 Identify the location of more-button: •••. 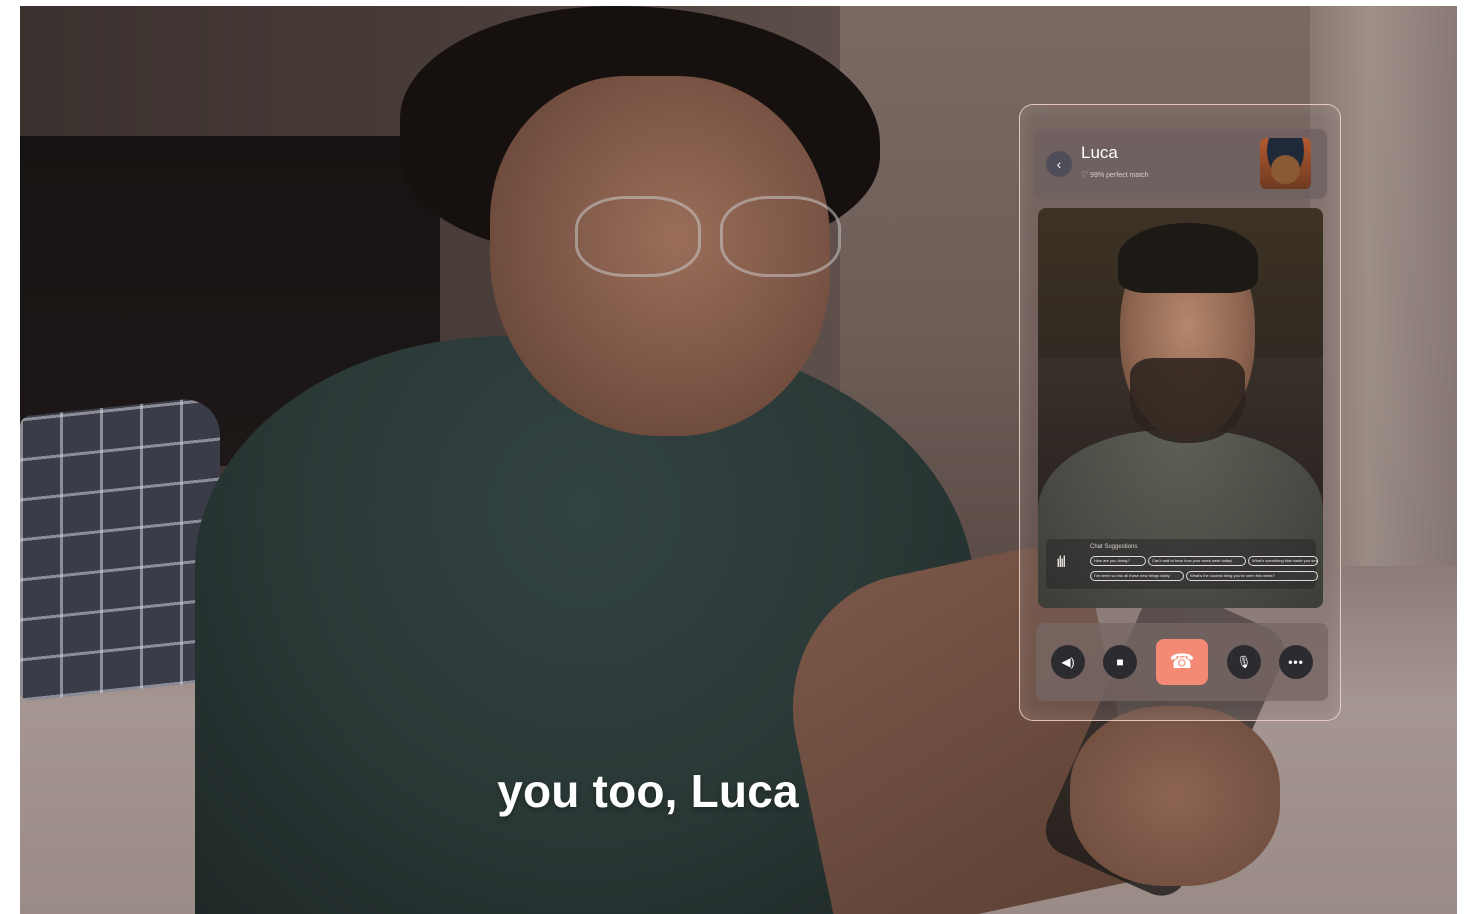
(1296, 662).